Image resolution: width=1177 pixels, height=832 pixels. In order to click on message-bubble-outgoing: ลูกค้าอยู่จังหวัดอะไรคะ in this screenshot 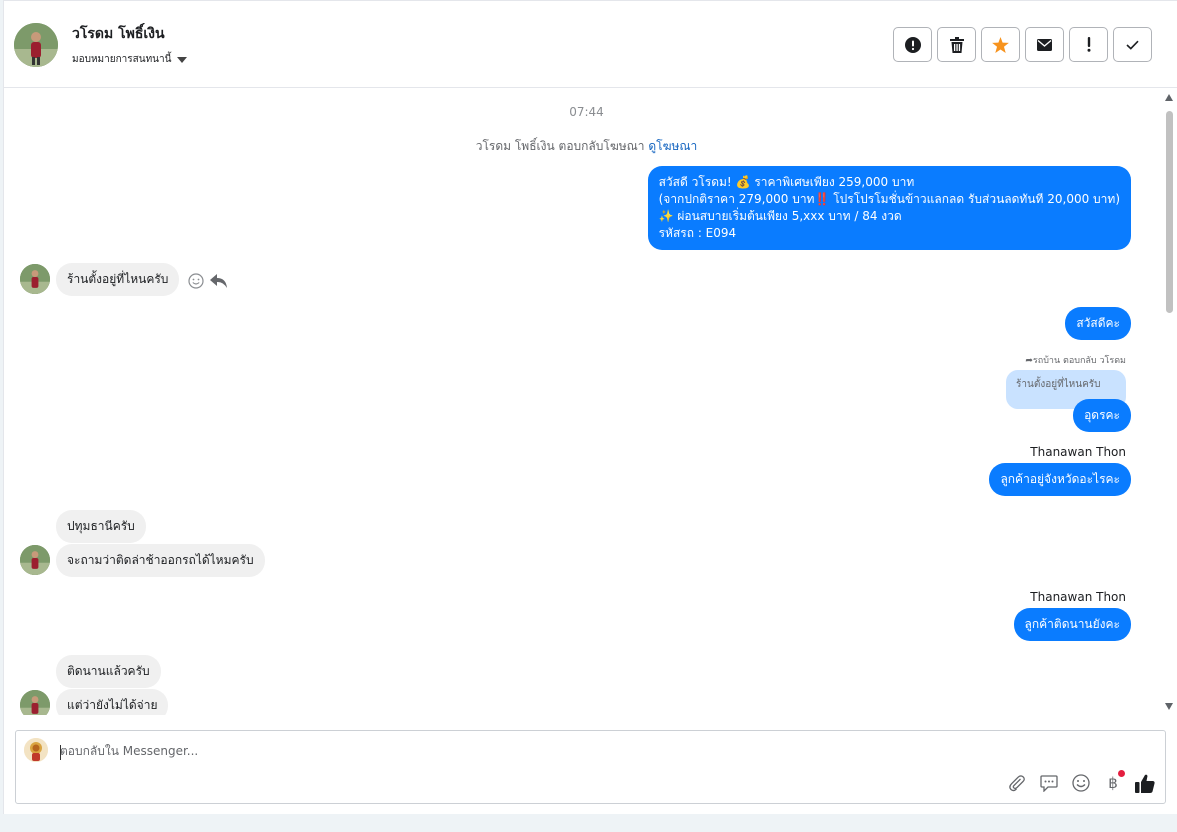, I will do `click(1060, 479)`.